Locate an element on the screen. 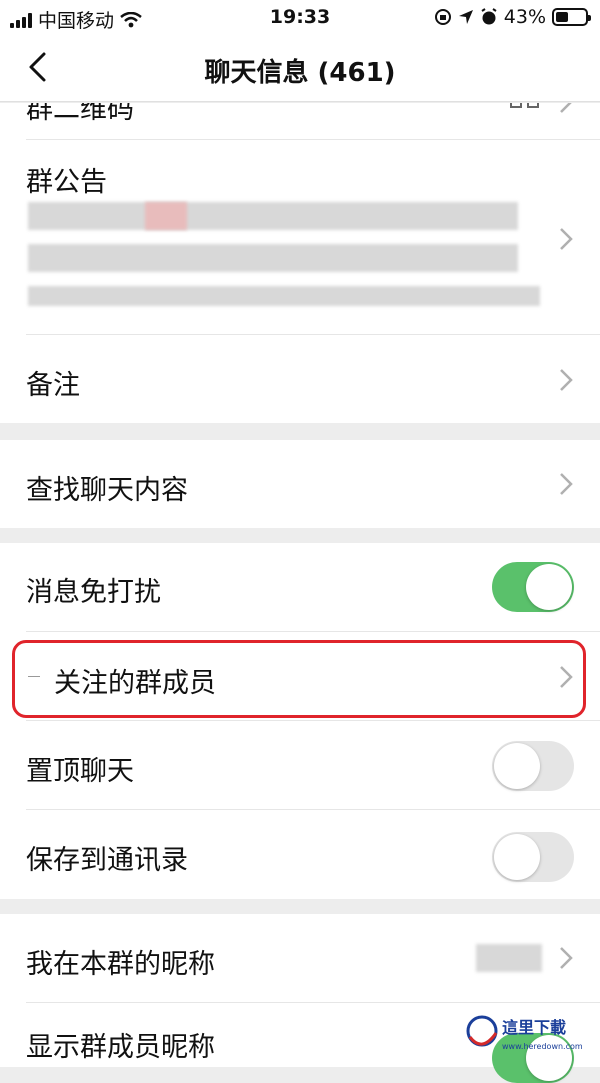 The width and height of the screenshot is (600, 1083). watermark-logo: 這里下載 www.heredown.com is located at coordinates (526, 1031).